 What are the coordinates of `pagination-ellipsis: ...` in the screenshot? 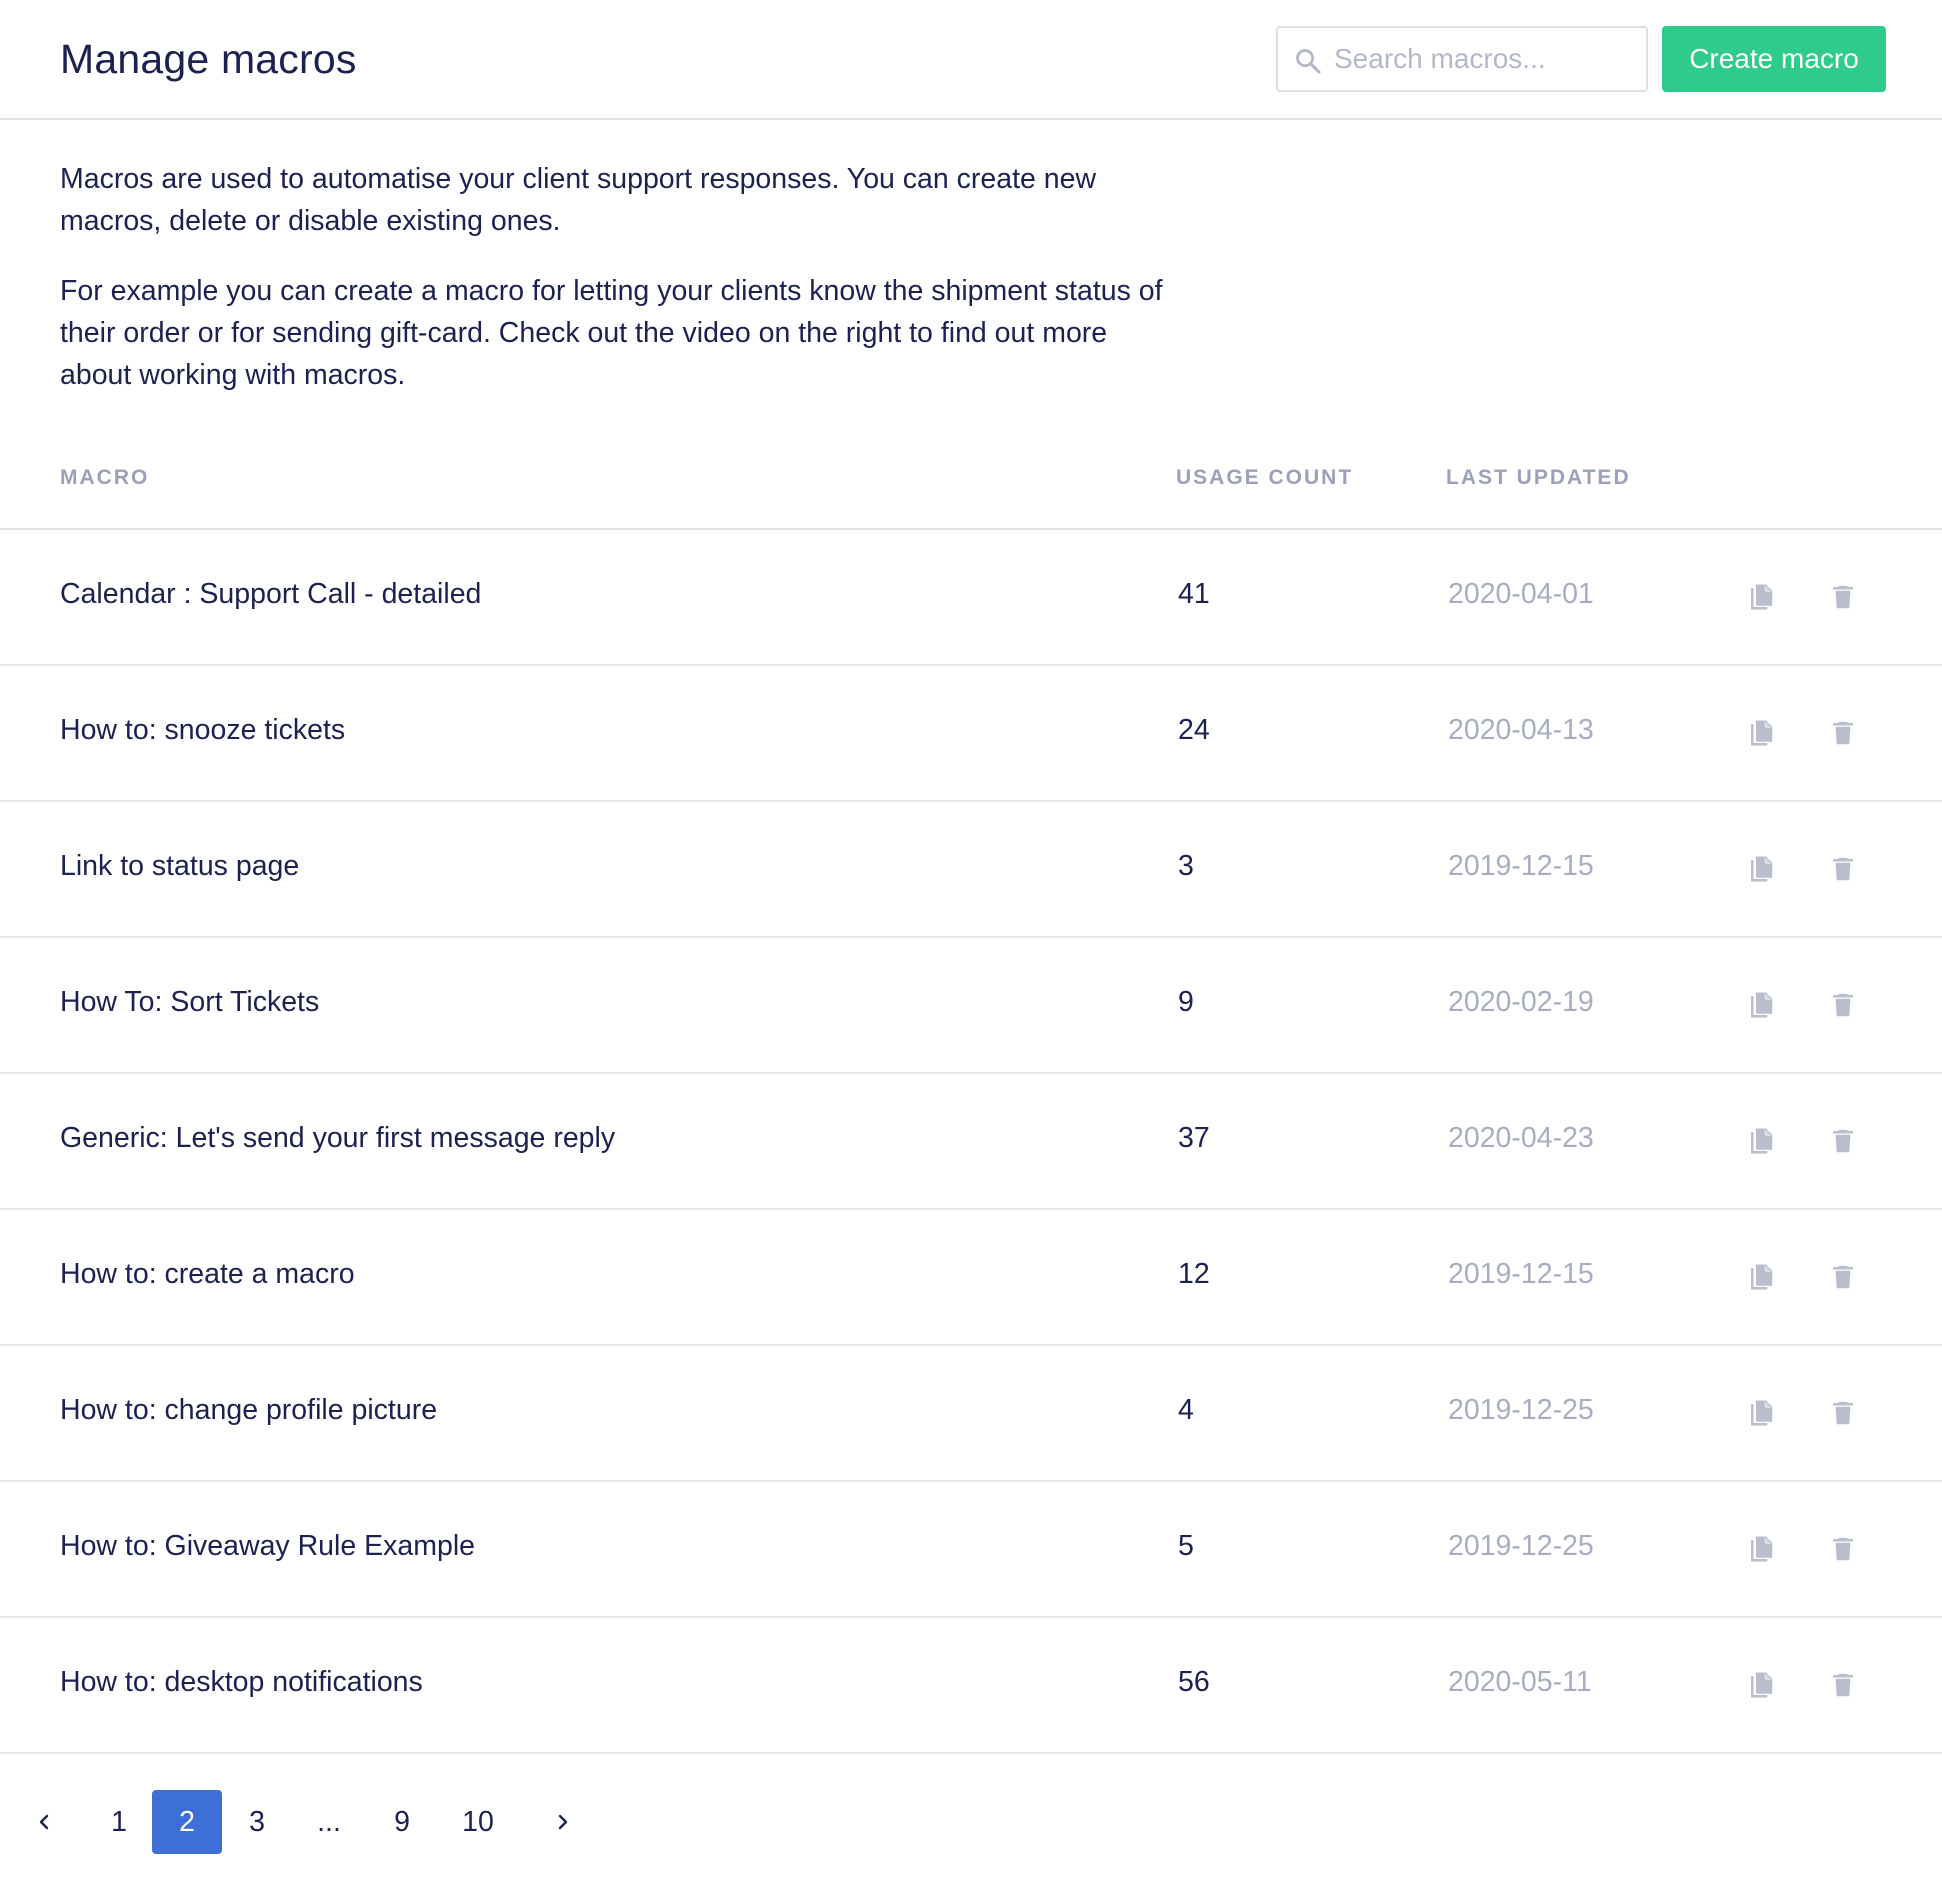 It's located at (329, 1821).